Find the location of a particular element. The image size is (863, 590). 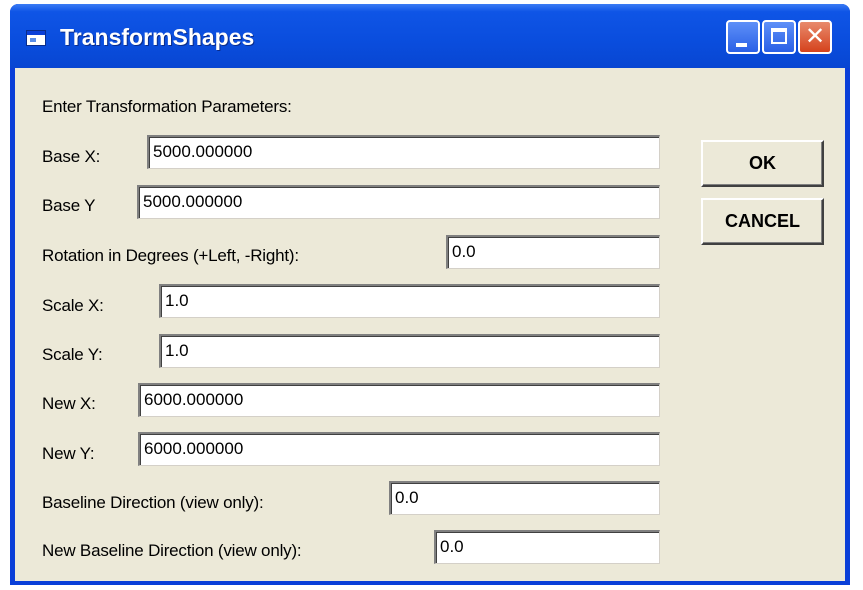

base-y-input: 5000.000000 is located at coordinates (398, 202).